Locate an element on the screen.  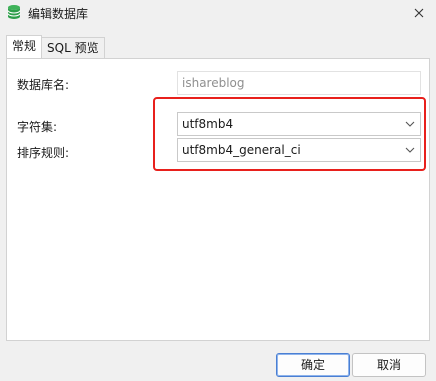
collation-label: 排序规则: is located at coordinates (43, 153).